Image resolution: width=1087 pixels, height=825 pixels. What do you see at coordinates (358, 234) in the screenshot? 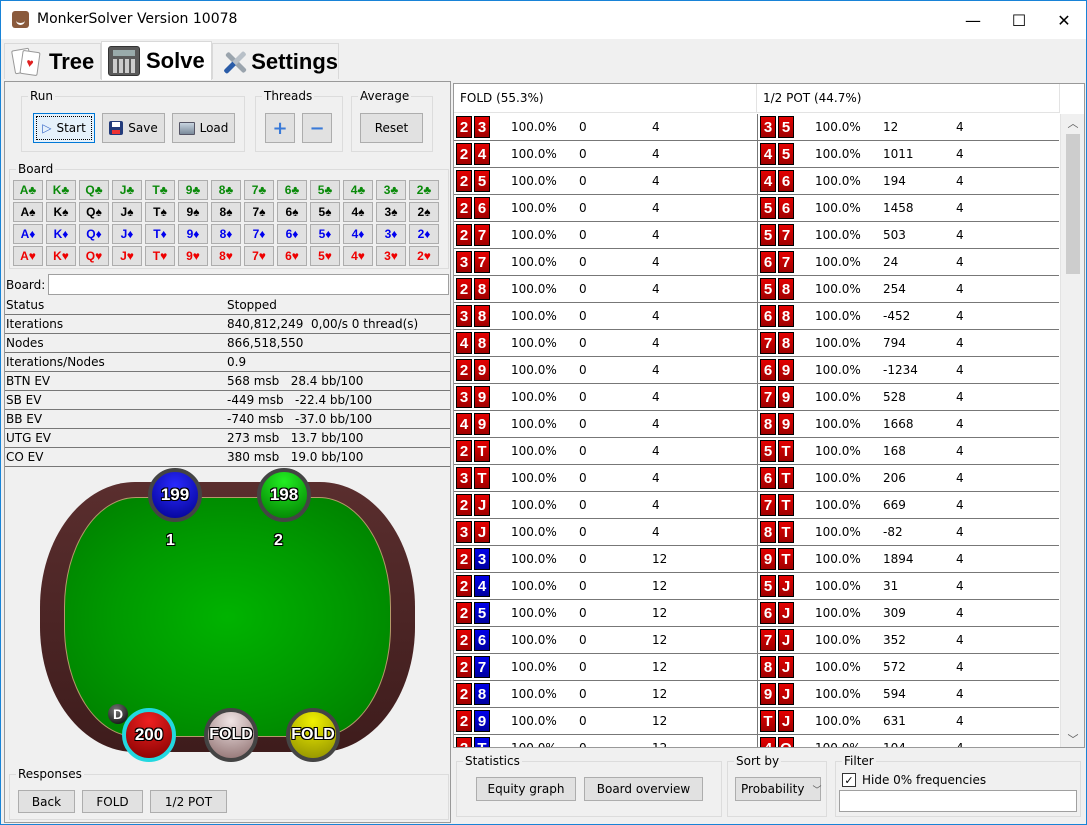
I see `board-card-4-diamonds: 4♦` at bounding box center [358, 234].